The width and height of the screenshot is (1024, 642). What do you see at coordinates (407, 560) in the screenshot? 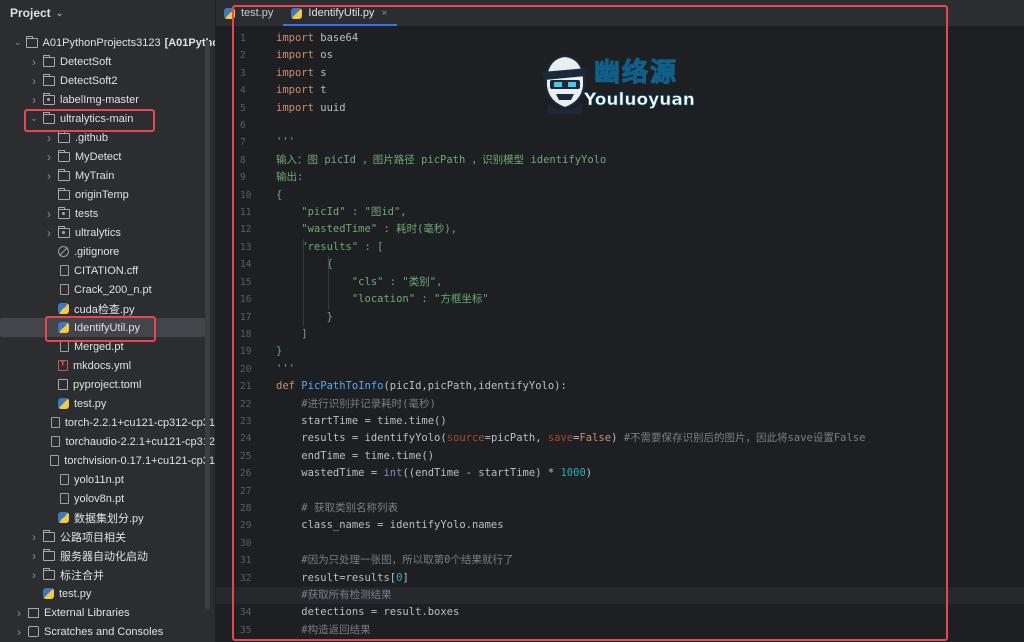
I see `code-token: #因为只处理一张图，所以取第0个结果就行了` at bounding box center [407, 560].